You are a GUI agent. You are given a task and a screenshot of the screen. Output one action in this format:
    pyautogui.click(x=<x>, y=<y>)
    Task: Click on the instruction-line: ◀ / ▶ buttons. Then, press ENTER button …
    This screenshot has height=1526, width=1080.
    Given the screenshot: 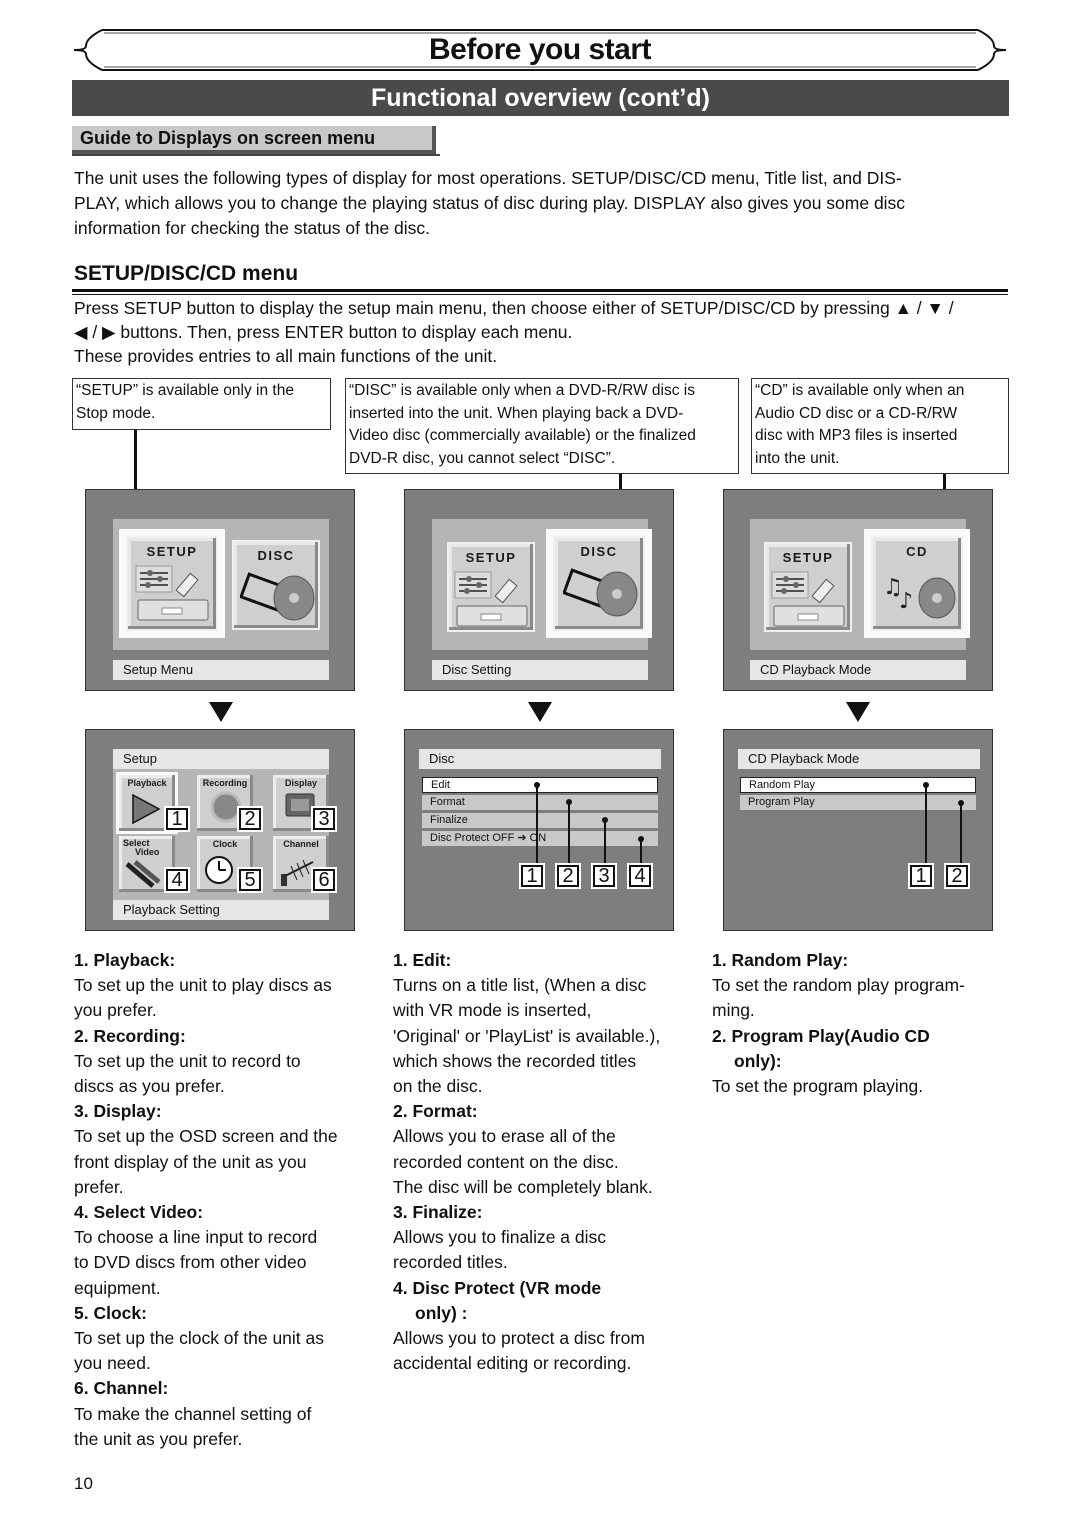 What is the action you would take?
    pyautogui.click(x=323, y=332)
    